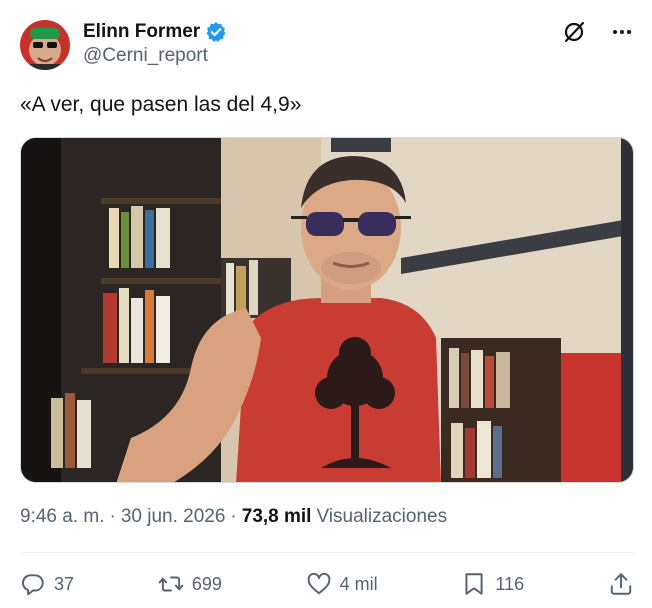 The height and width of the screenshot is (608, 652). I want to click on verified-badge-icon, so click(216, 32).